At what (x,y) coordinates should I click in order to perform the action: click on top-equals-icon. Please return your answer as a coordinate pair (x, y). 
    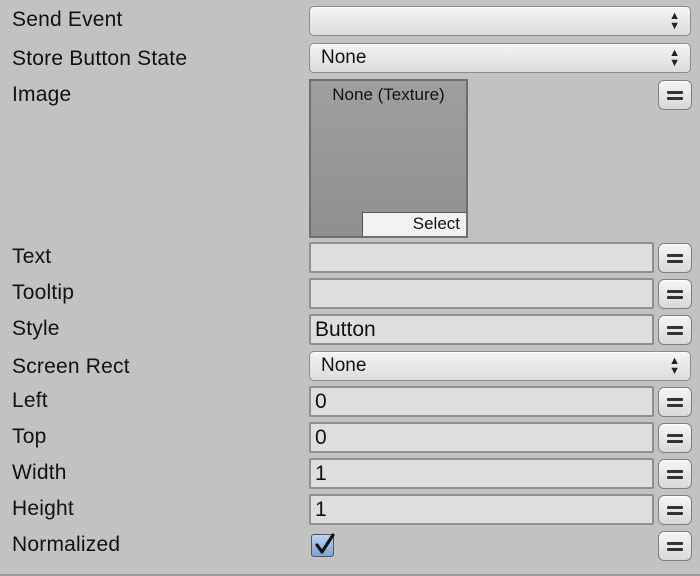
    Looking at the image, I should click on (675, 438).